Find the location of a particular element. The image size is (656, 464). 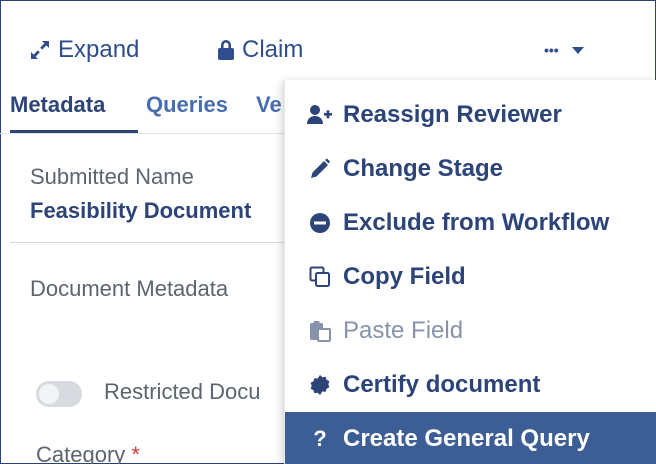

menu-item-label: Exclude from Workflow is located at coordinates (476, 222).